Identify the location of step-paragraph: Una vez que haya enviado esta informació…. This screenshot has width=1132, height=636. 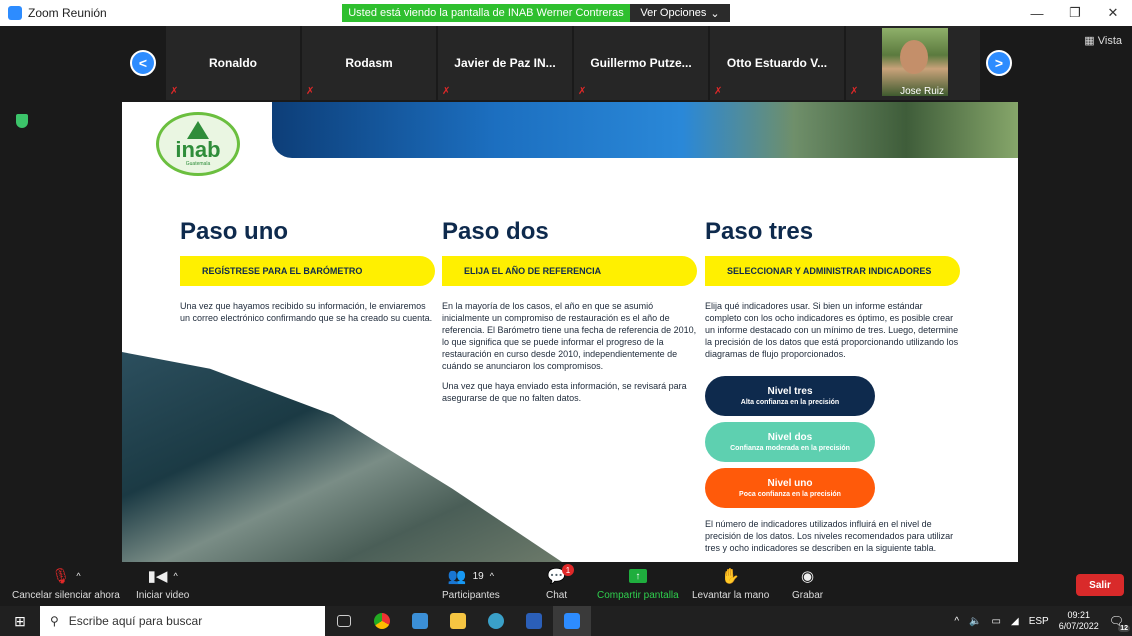
(564, 392).